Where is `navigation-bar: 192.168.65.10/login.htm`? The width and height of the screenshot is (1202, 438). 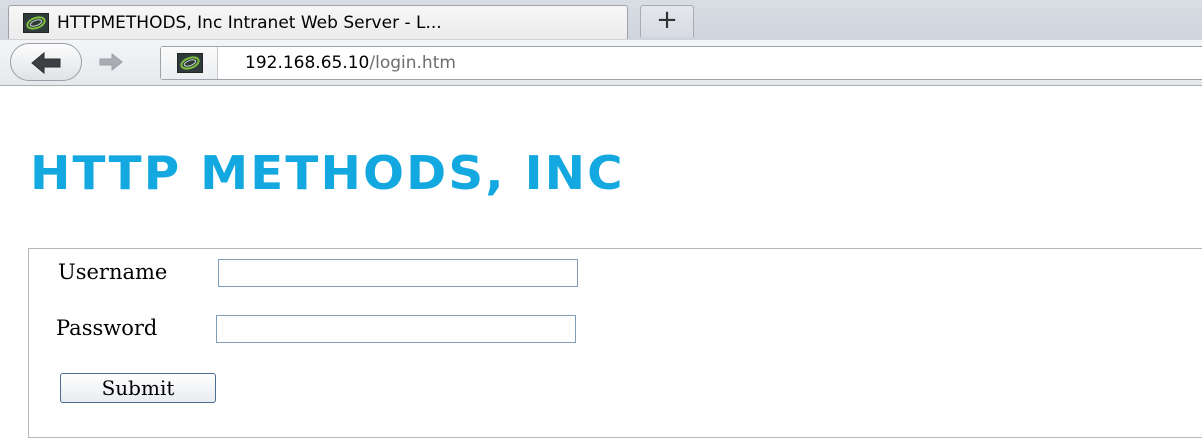
navigation-bar: 192.168.65.10/login.htm is located at coordinates (601, 63).